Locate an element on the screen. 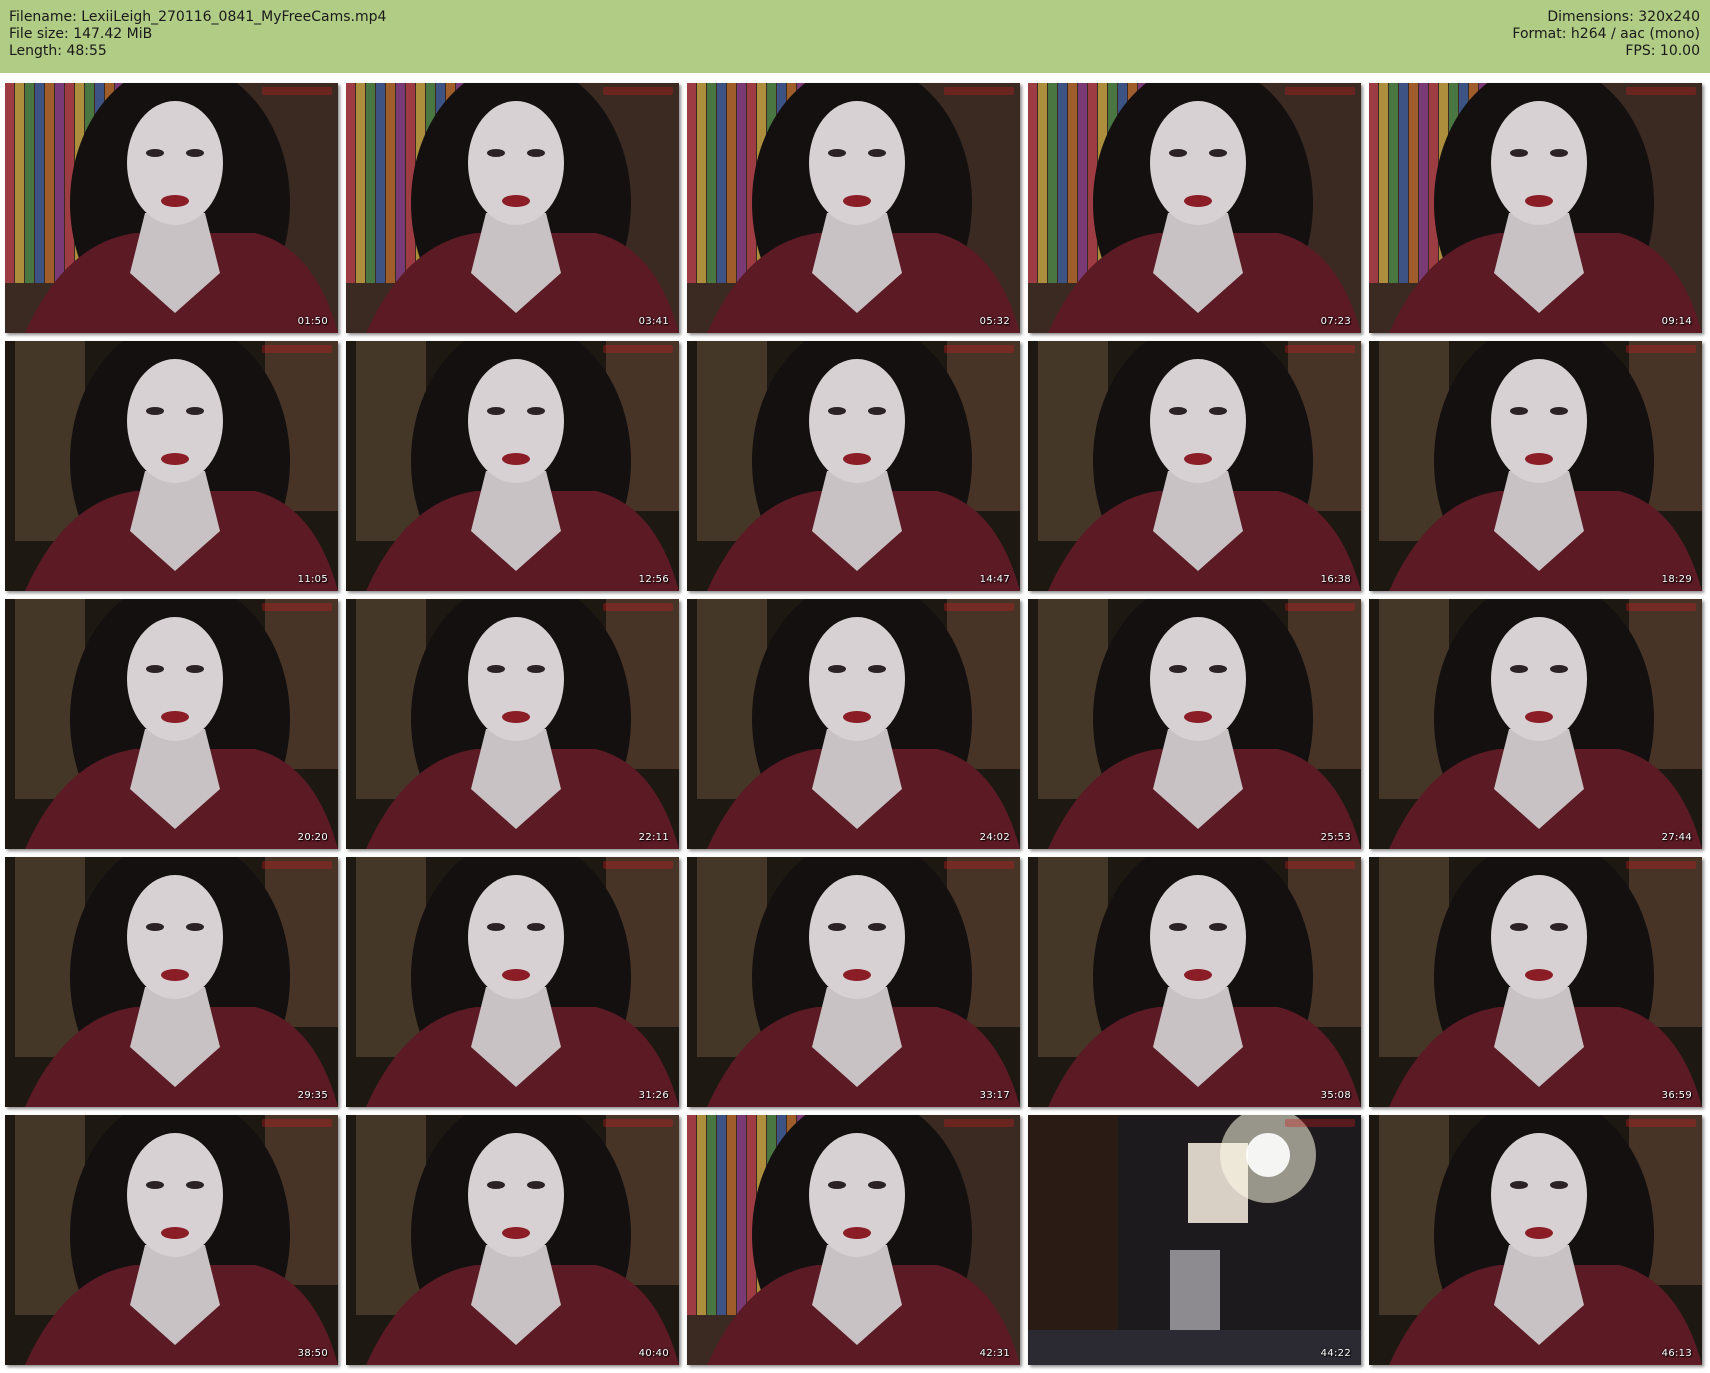  thumbnail-timestamp: 24:02 is located at coordinates (994, 837).